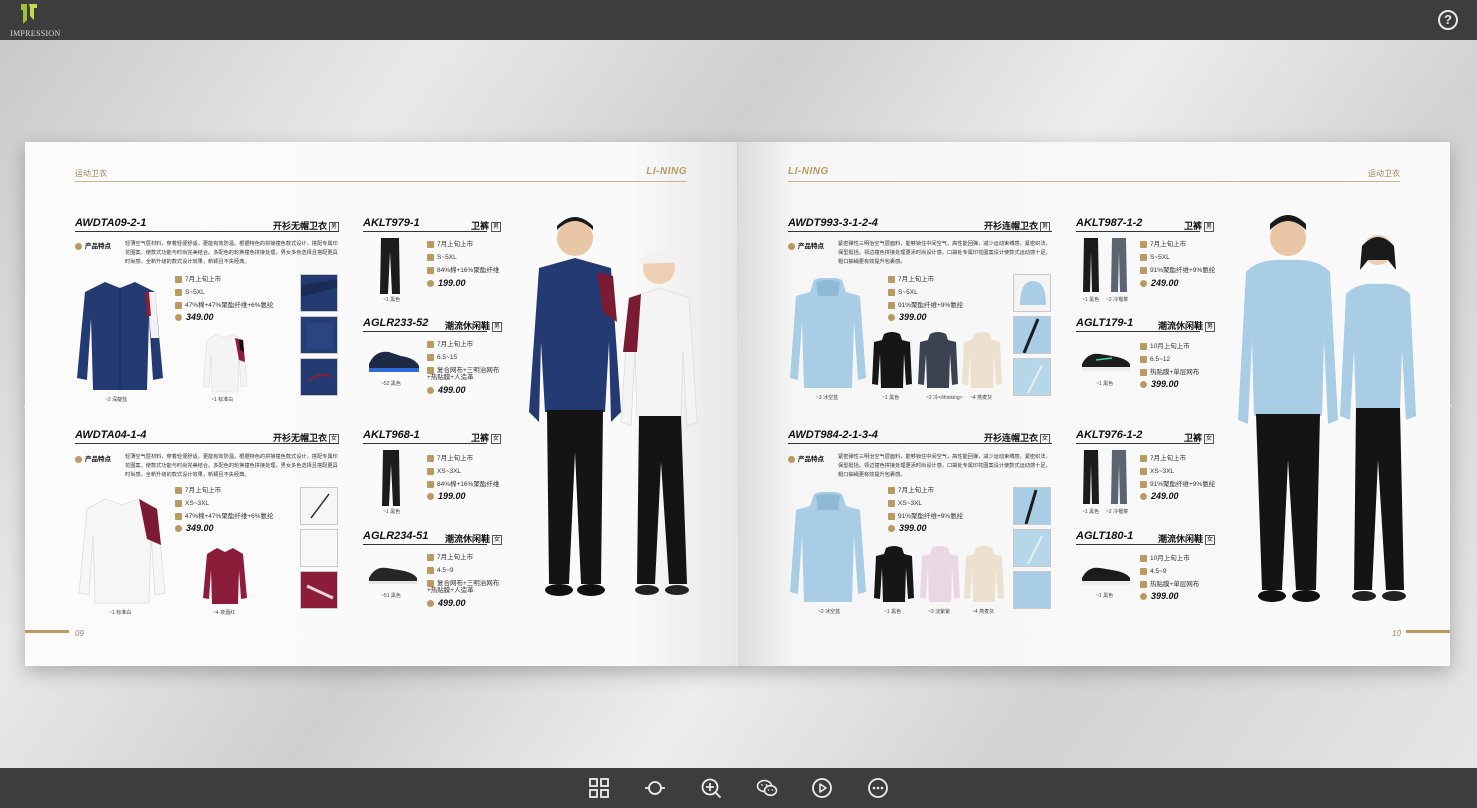  Describe the element at coordinates (767, 788) in the screenshot. I see `wechat-icon` at that location.